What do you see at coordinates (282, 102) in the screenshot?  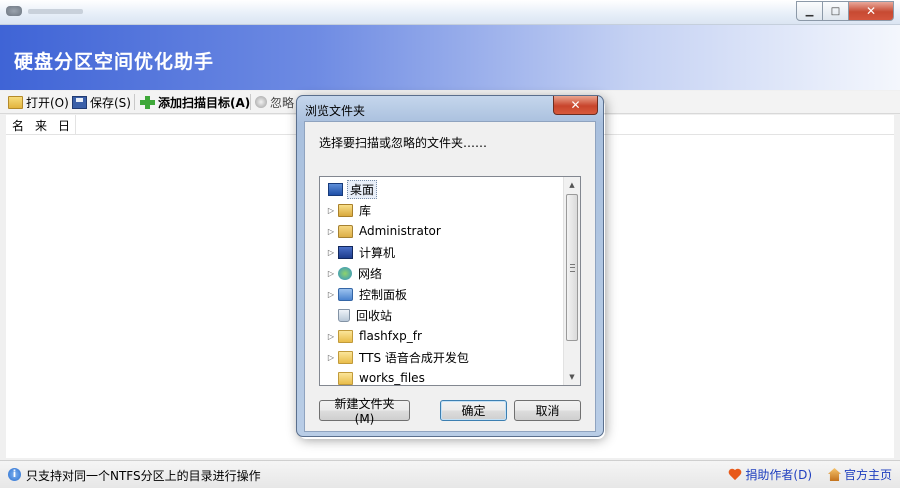 I see `ignore-label: 忽略` at bounding box center [282, 102].